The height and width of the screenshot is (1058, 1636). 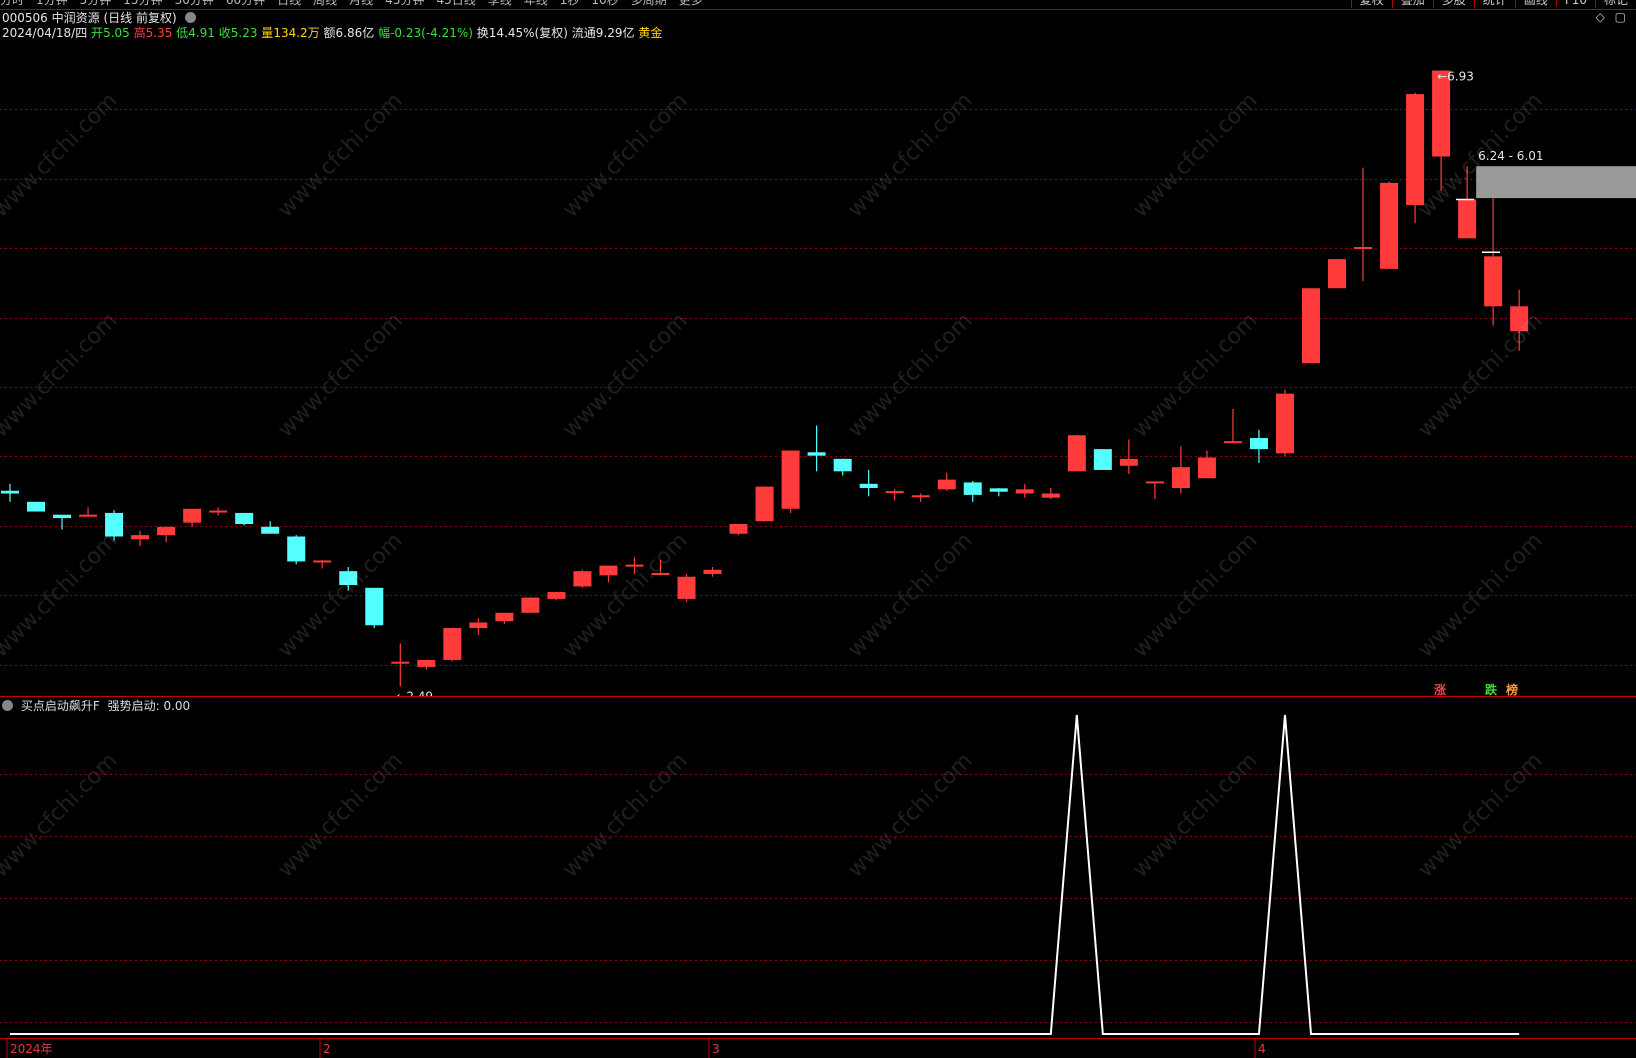 What do you see at coordinates (355, 33) in the screenshot?
I see `amount-value: 6.86亿` at bounding box center [355, 33].